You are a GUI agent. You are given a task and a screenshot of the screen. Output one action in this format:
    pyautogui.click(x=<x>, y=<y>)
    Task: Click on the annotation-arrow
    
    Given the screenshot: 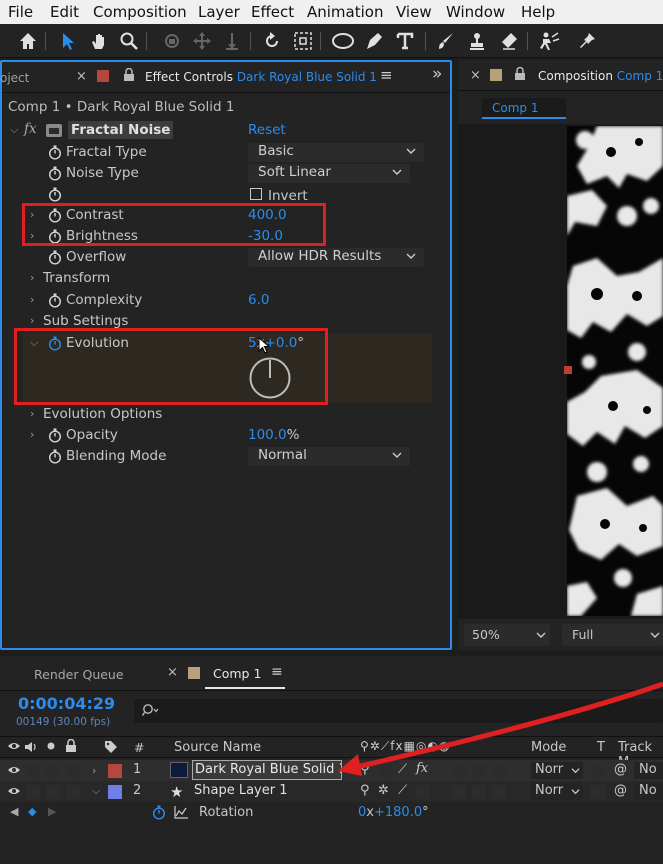 What is the action you would take?
    pyautogui.click(x=500, y=728)
    